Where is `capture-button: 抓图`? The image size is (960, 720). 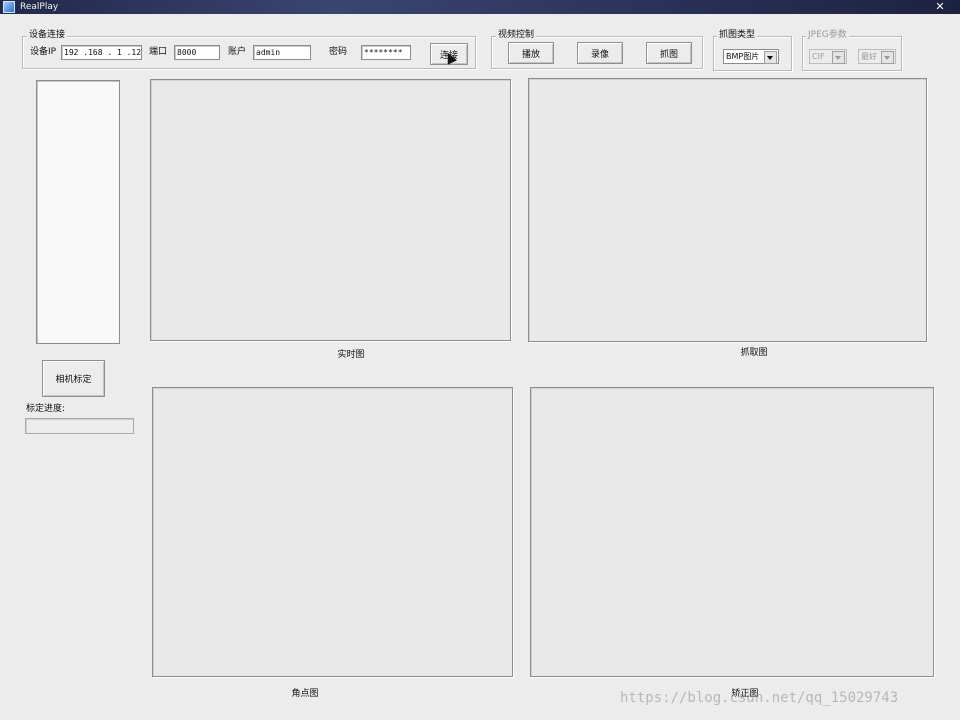 capture-button: 抓图 is located at coordinates (669, 53).